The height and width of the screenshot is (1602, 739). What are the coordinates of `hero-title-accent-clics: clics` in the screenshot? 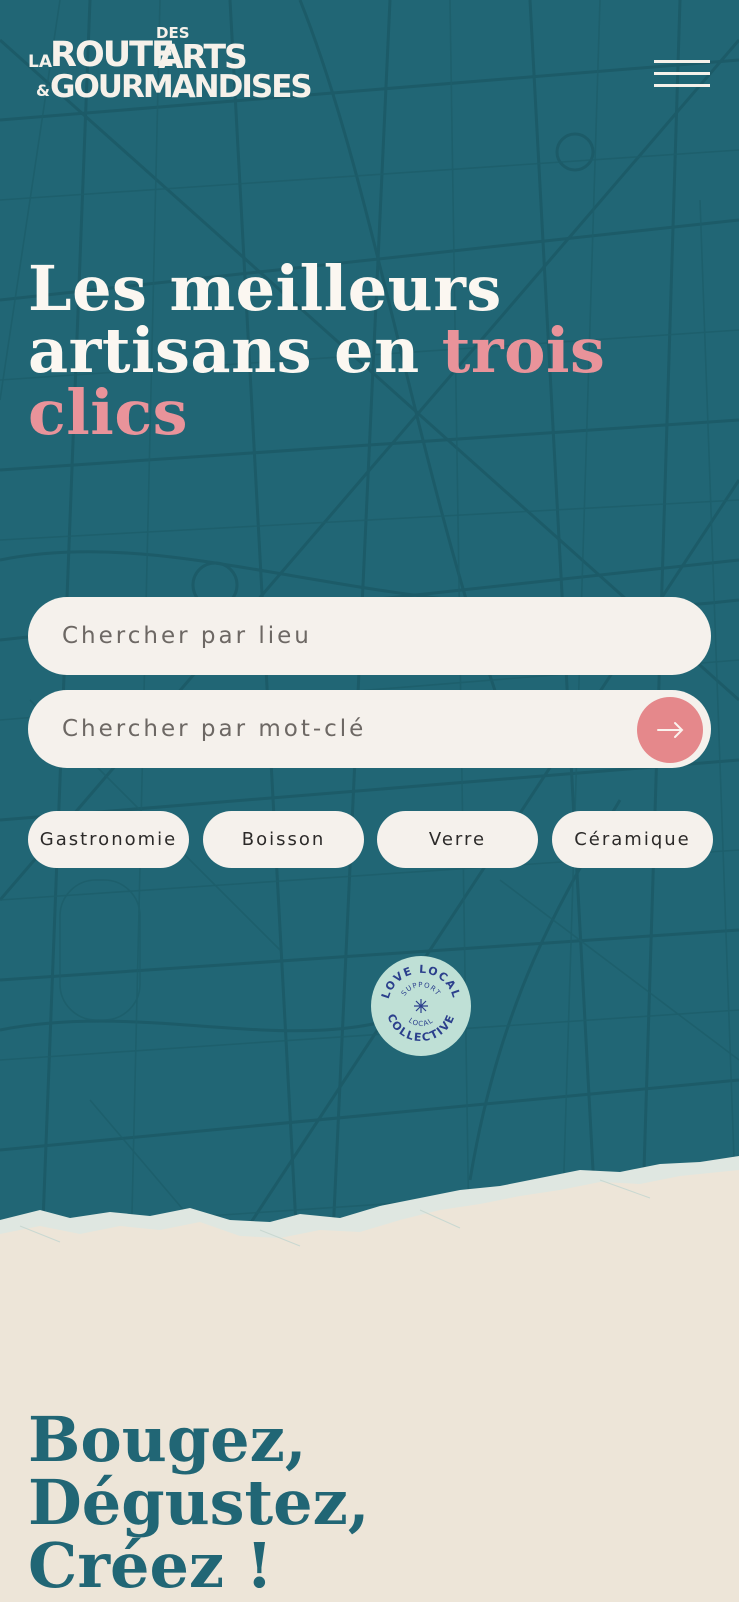 It's located at (108, 412).